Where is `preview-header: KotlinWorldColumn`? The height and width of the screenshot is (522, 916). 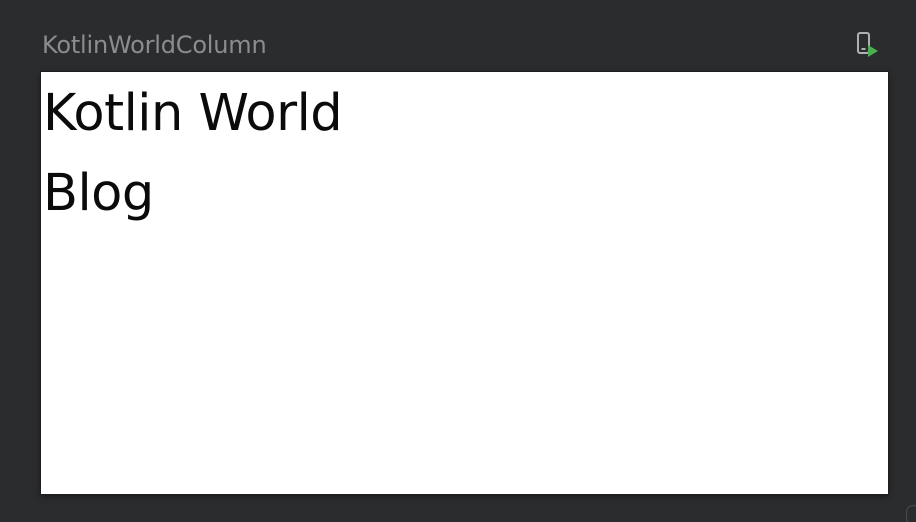 preview-header: KotlinWorldColumn is located at coordinates (458, 35).